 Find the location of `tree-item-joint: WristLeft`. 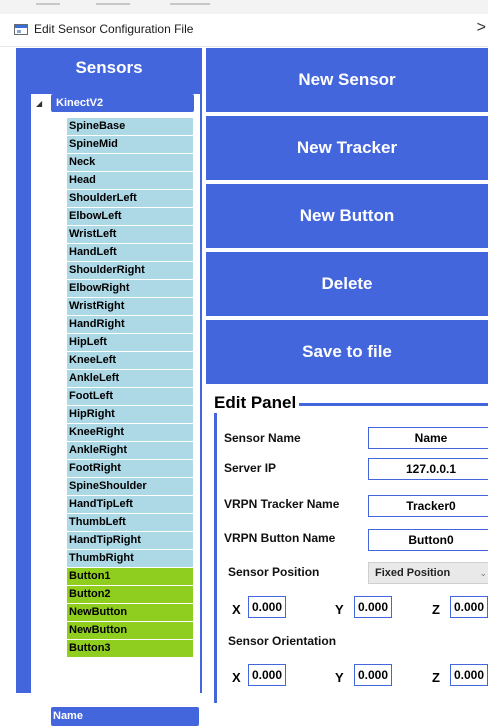

tree-item-joint: WristLeft is located at coordinates (130, 234).